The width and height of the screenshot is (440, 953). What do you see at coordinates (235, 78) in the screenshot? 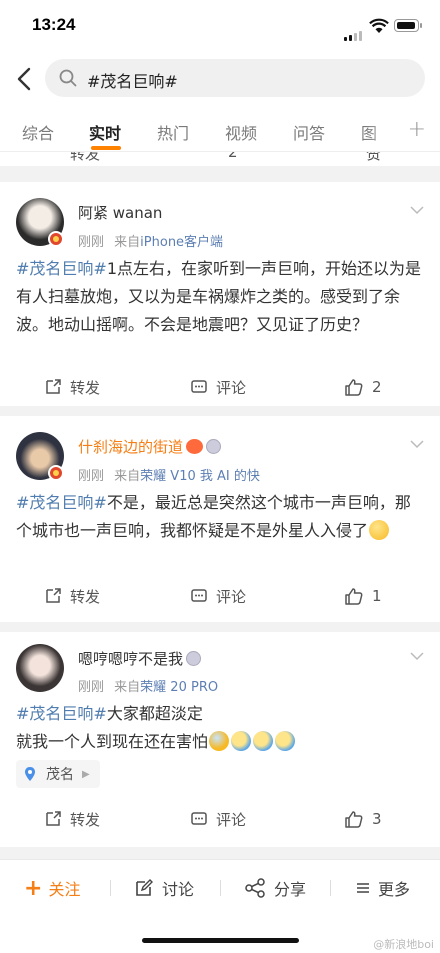
I see `search-input: #茂名巨响#` at bounding box center [235, 78].